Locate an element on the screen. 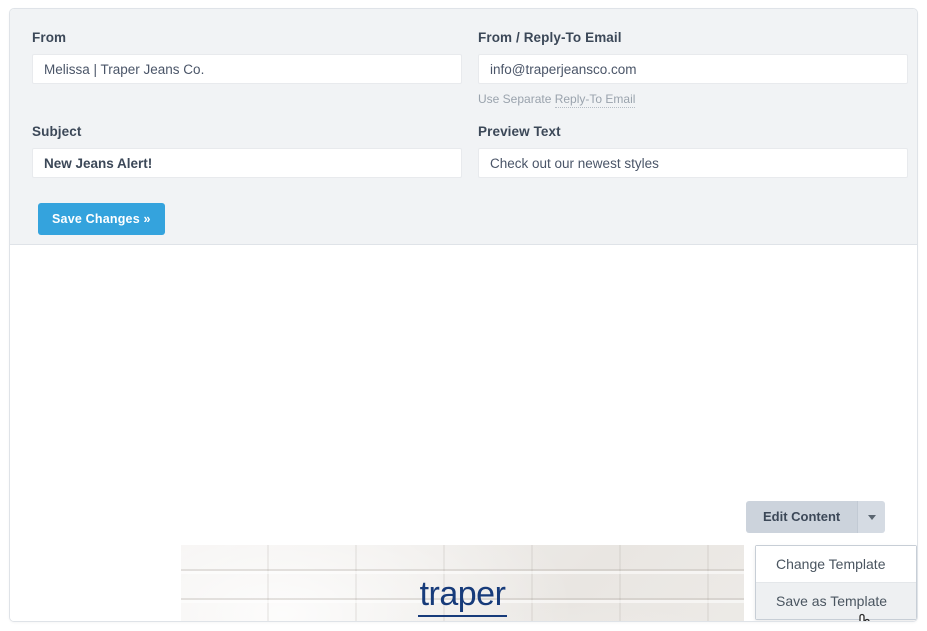 This screenshot has width=927, height=631. subject-label: Subject is located at coordinates (57, 131).